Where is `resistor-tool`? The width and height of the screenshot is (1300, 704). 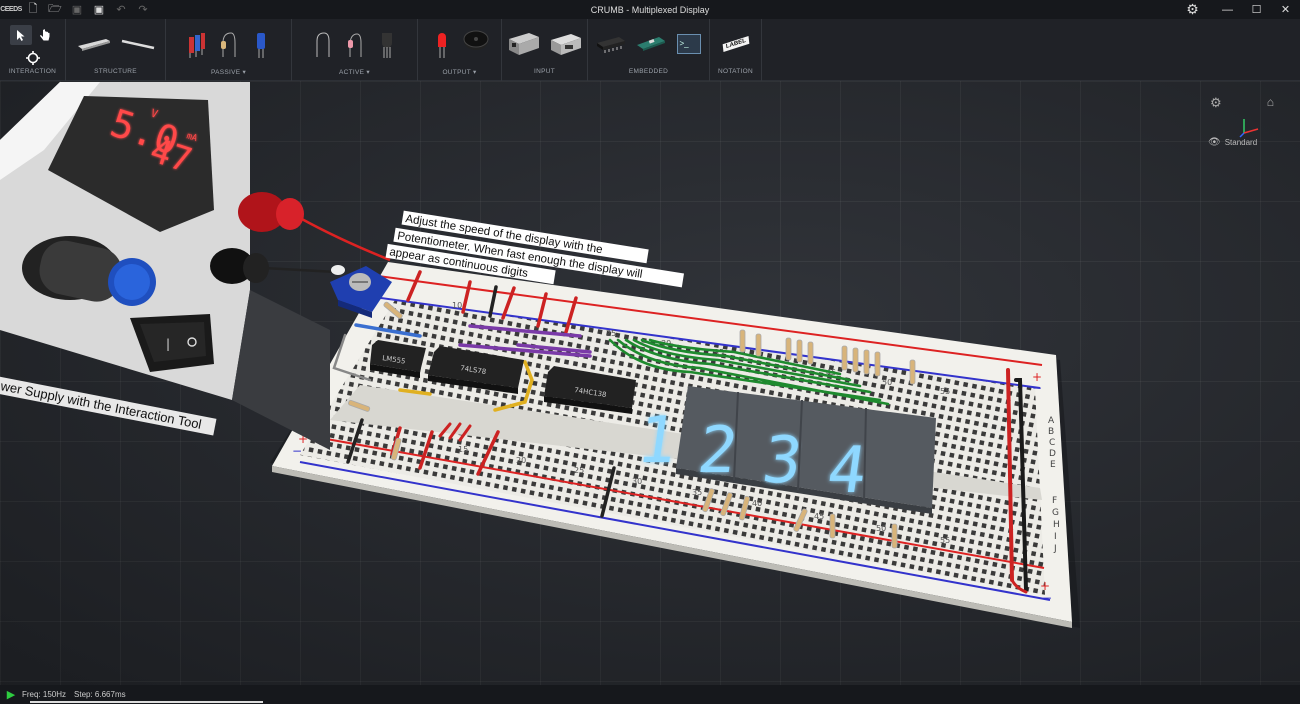 resistor-tool is located at coordinates (229, 44).